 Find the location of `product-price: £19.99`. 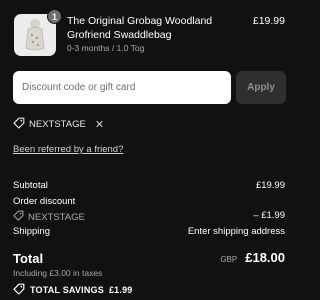

product-price: £19.99 is located at coordinates (268, 21).